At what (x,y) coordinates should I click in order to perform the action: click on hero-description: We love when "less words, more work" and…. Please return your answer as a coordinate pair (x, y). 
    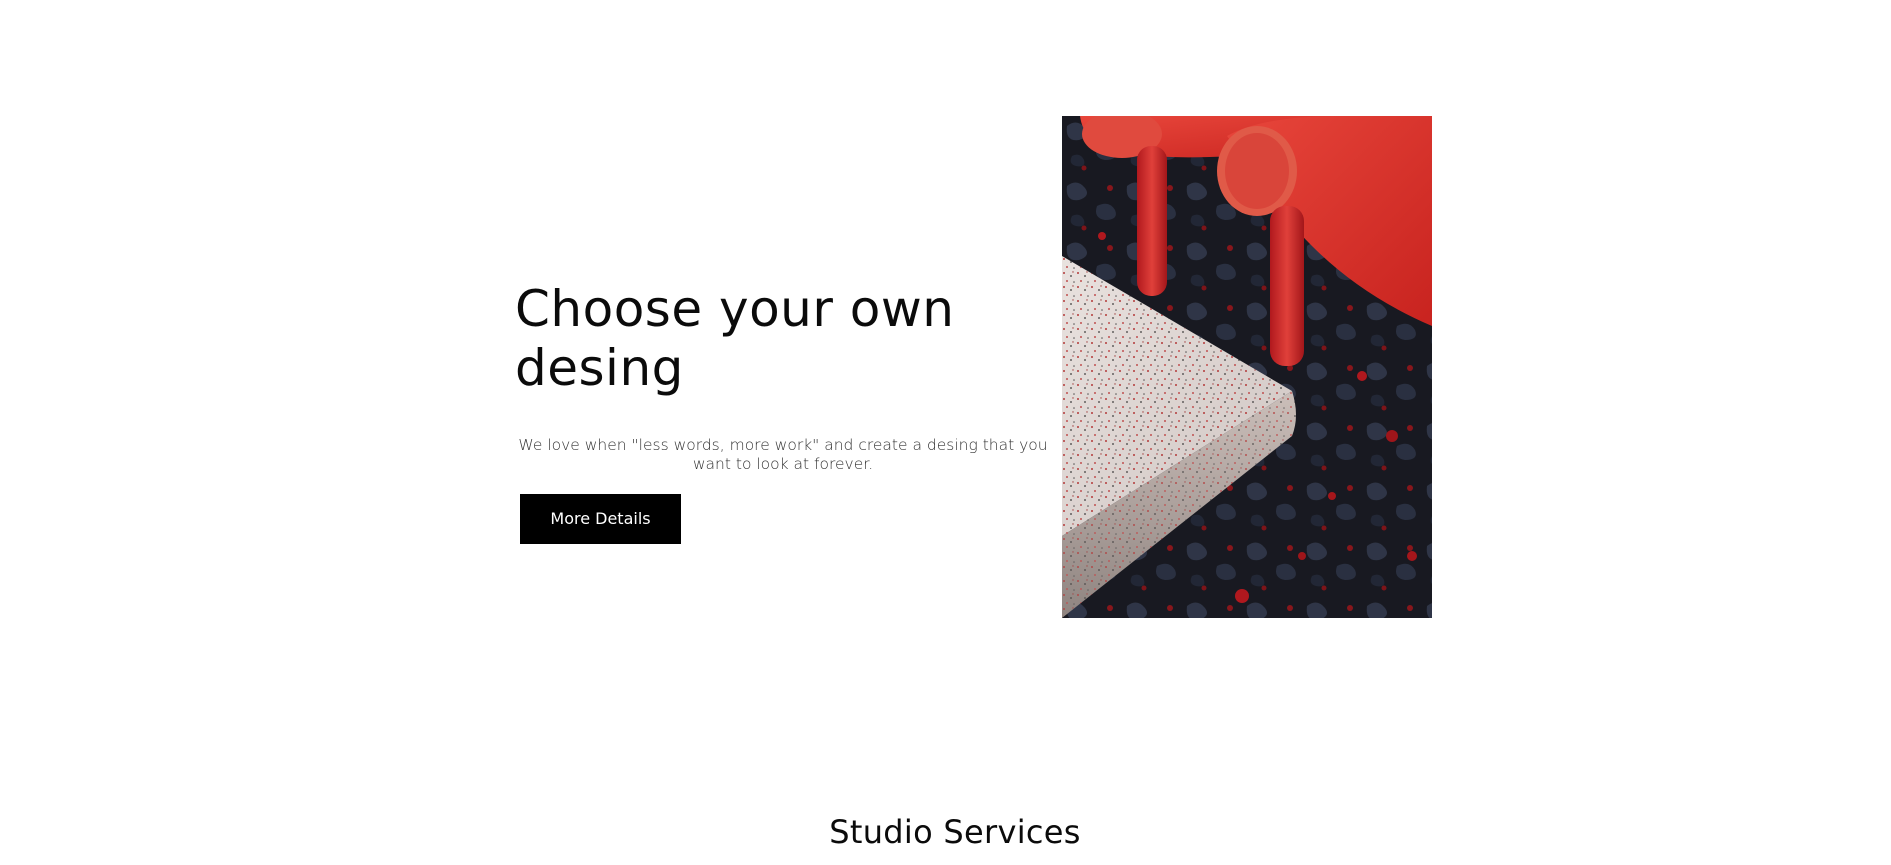
    Looking at the image, I should click on (783, 454).